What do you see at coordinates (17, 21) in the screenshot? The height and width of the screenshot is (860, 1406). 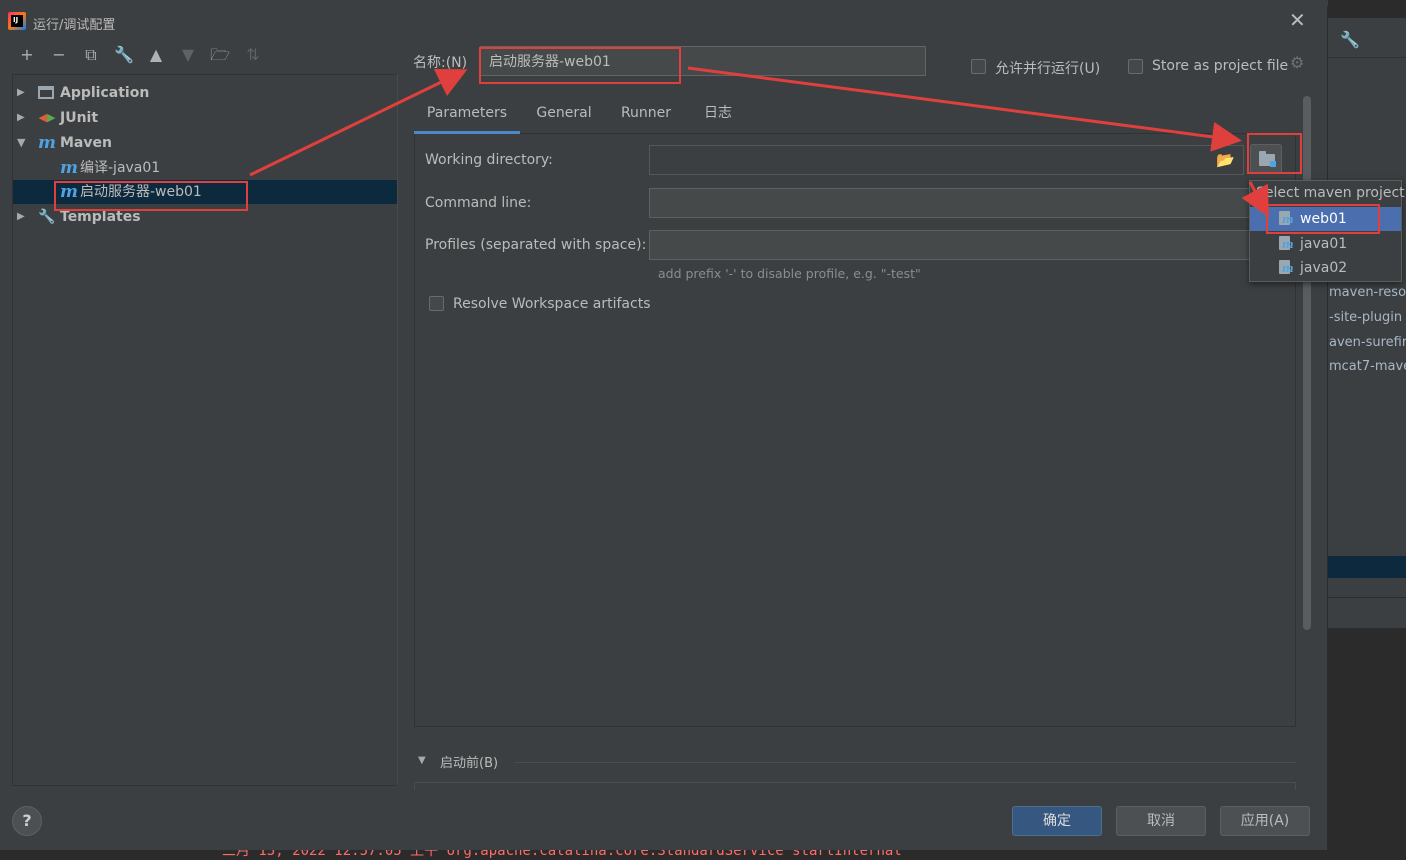 I see `intellij-logo-icon: IJ` at bounding box center [17, 21].